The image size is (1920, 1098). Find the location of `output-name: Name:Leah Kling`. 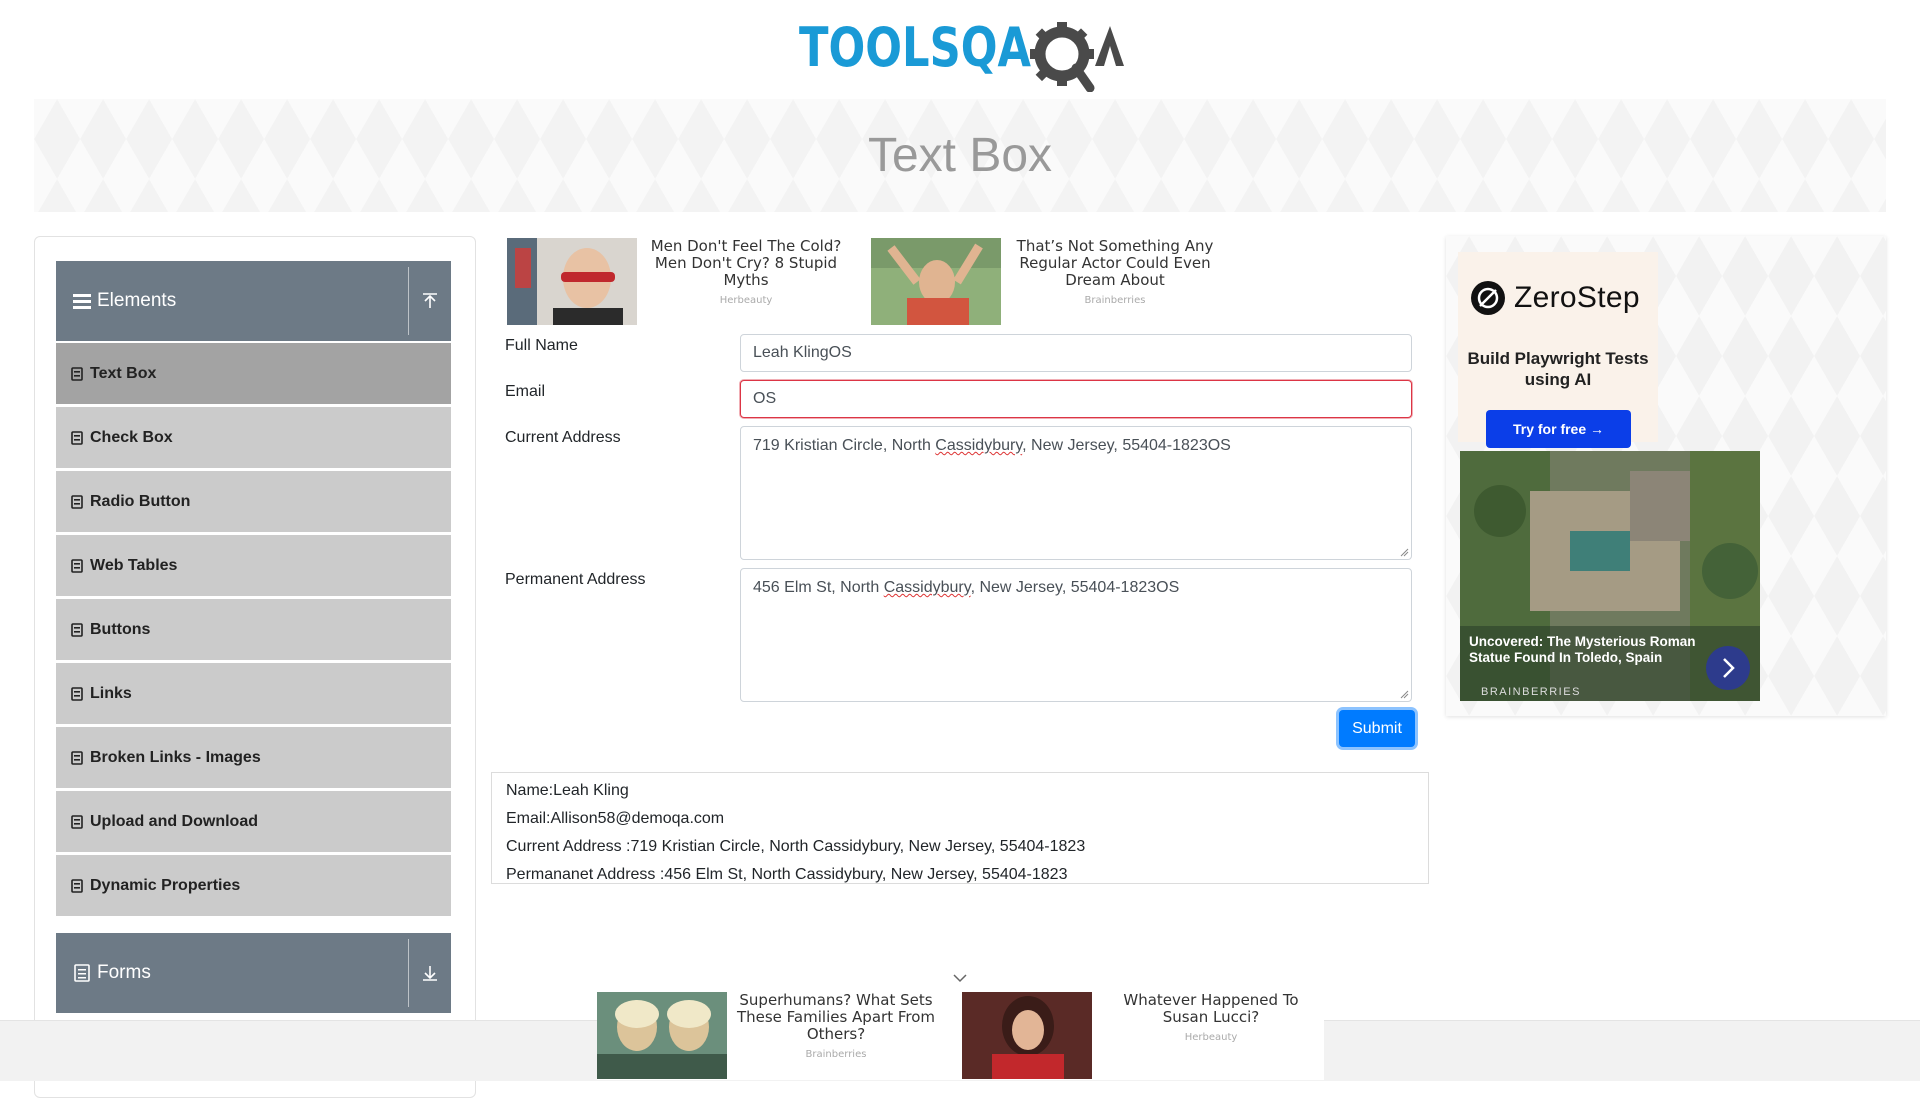

output-name: Name:Leah Kling is located at coordinates (567, 790).